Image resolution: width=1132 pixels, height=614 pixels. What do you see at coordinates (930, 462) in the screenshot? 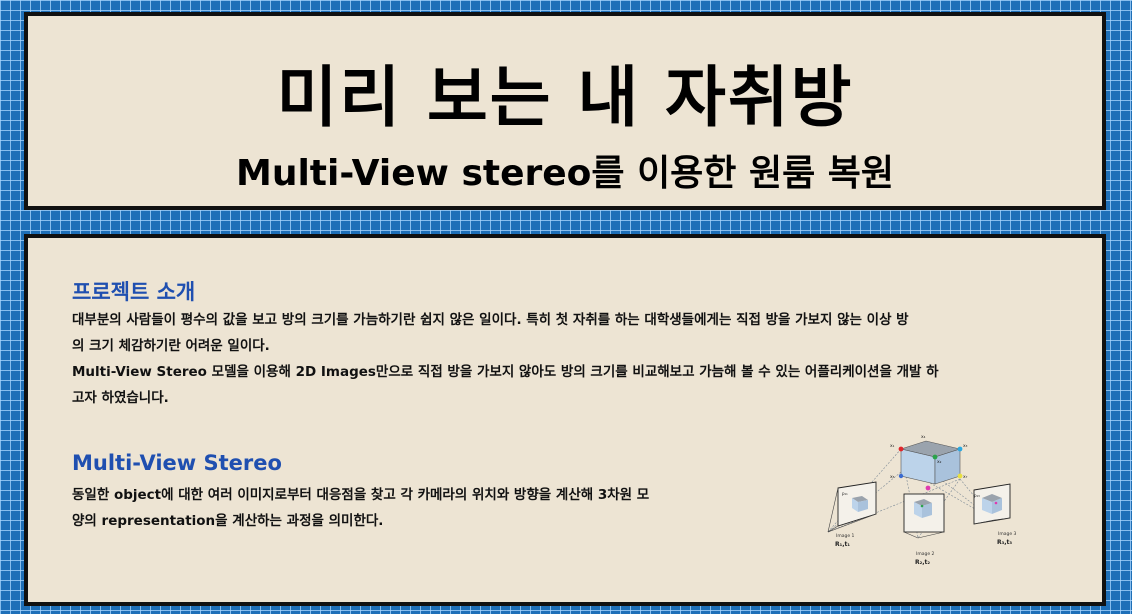
I see `cube-3d` at bounding box center [930, 462].